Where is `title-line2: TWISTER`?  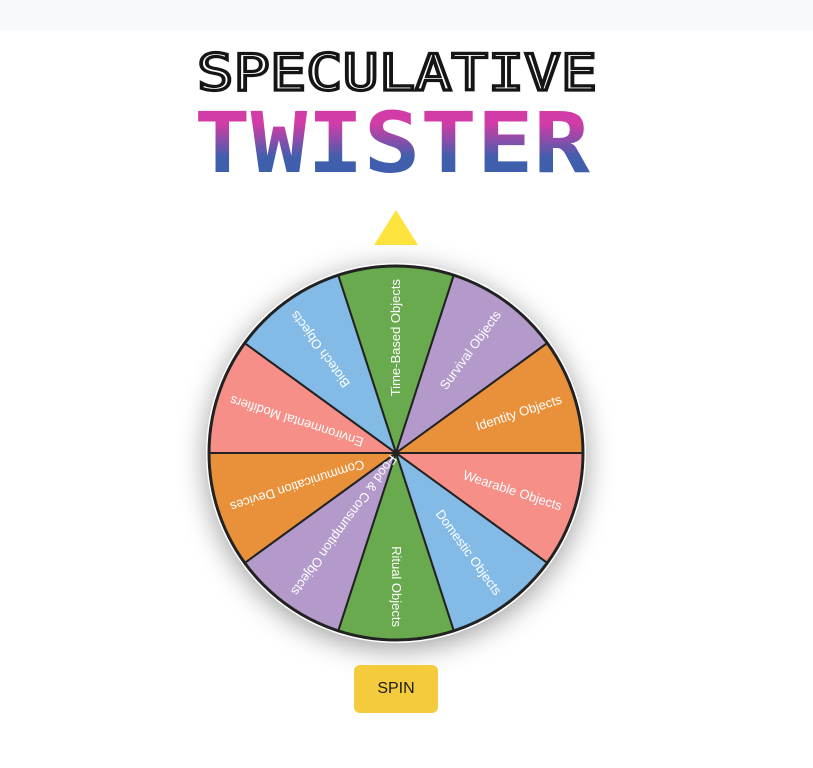
title-line2: TWISTER is located at coordinates (392, 140).